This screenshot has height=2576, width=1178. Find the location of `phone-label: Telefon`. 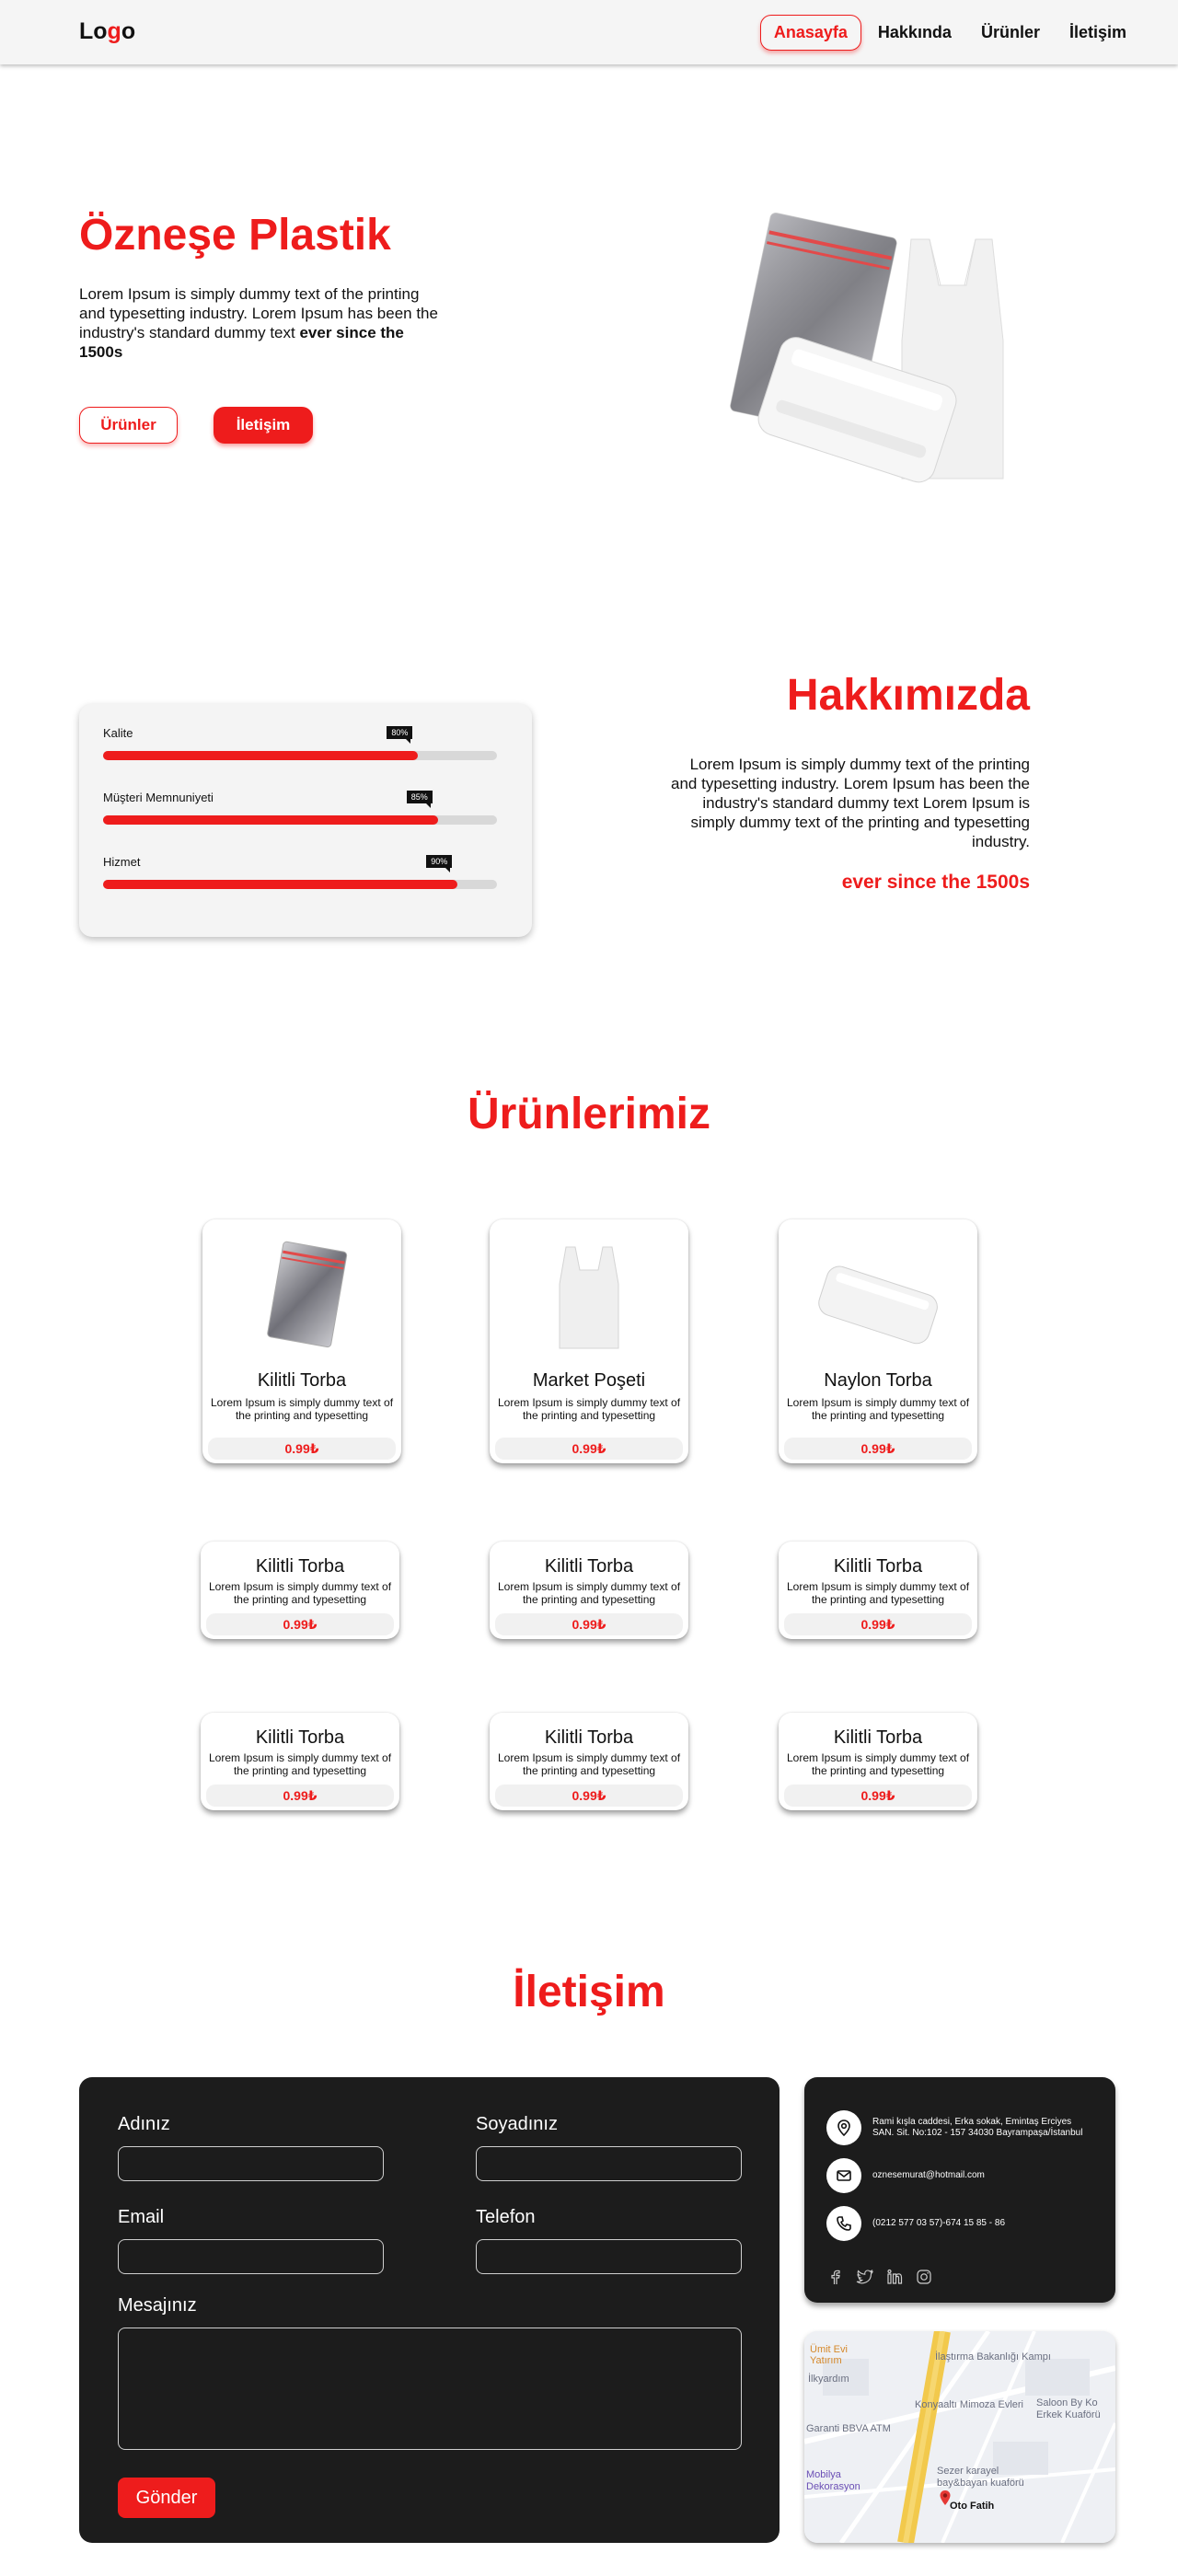

phone-label: Telefon is located at coordinates (506, 2217).